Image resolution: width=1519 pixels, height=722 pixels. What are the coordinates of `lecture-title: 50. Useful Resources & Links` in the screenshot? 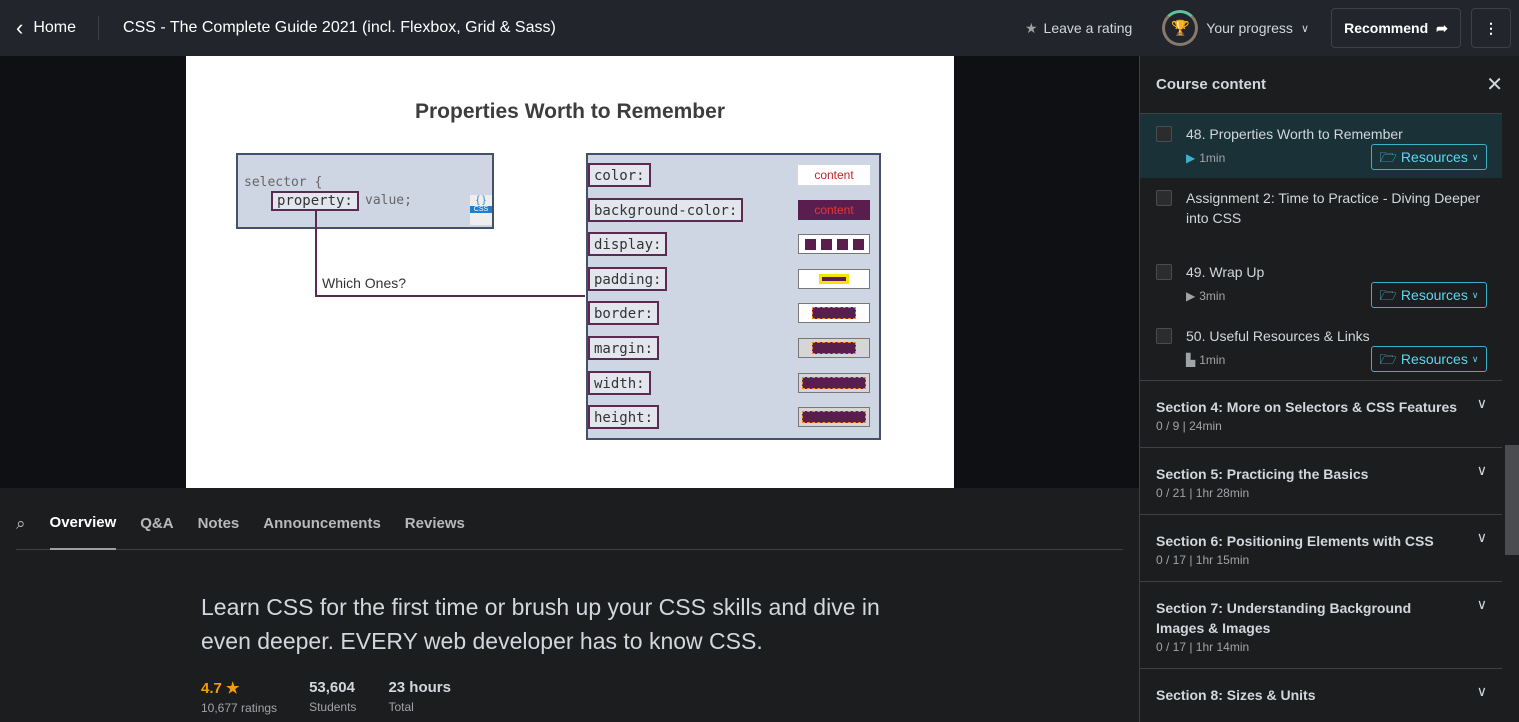 It's located at (1278, 336).